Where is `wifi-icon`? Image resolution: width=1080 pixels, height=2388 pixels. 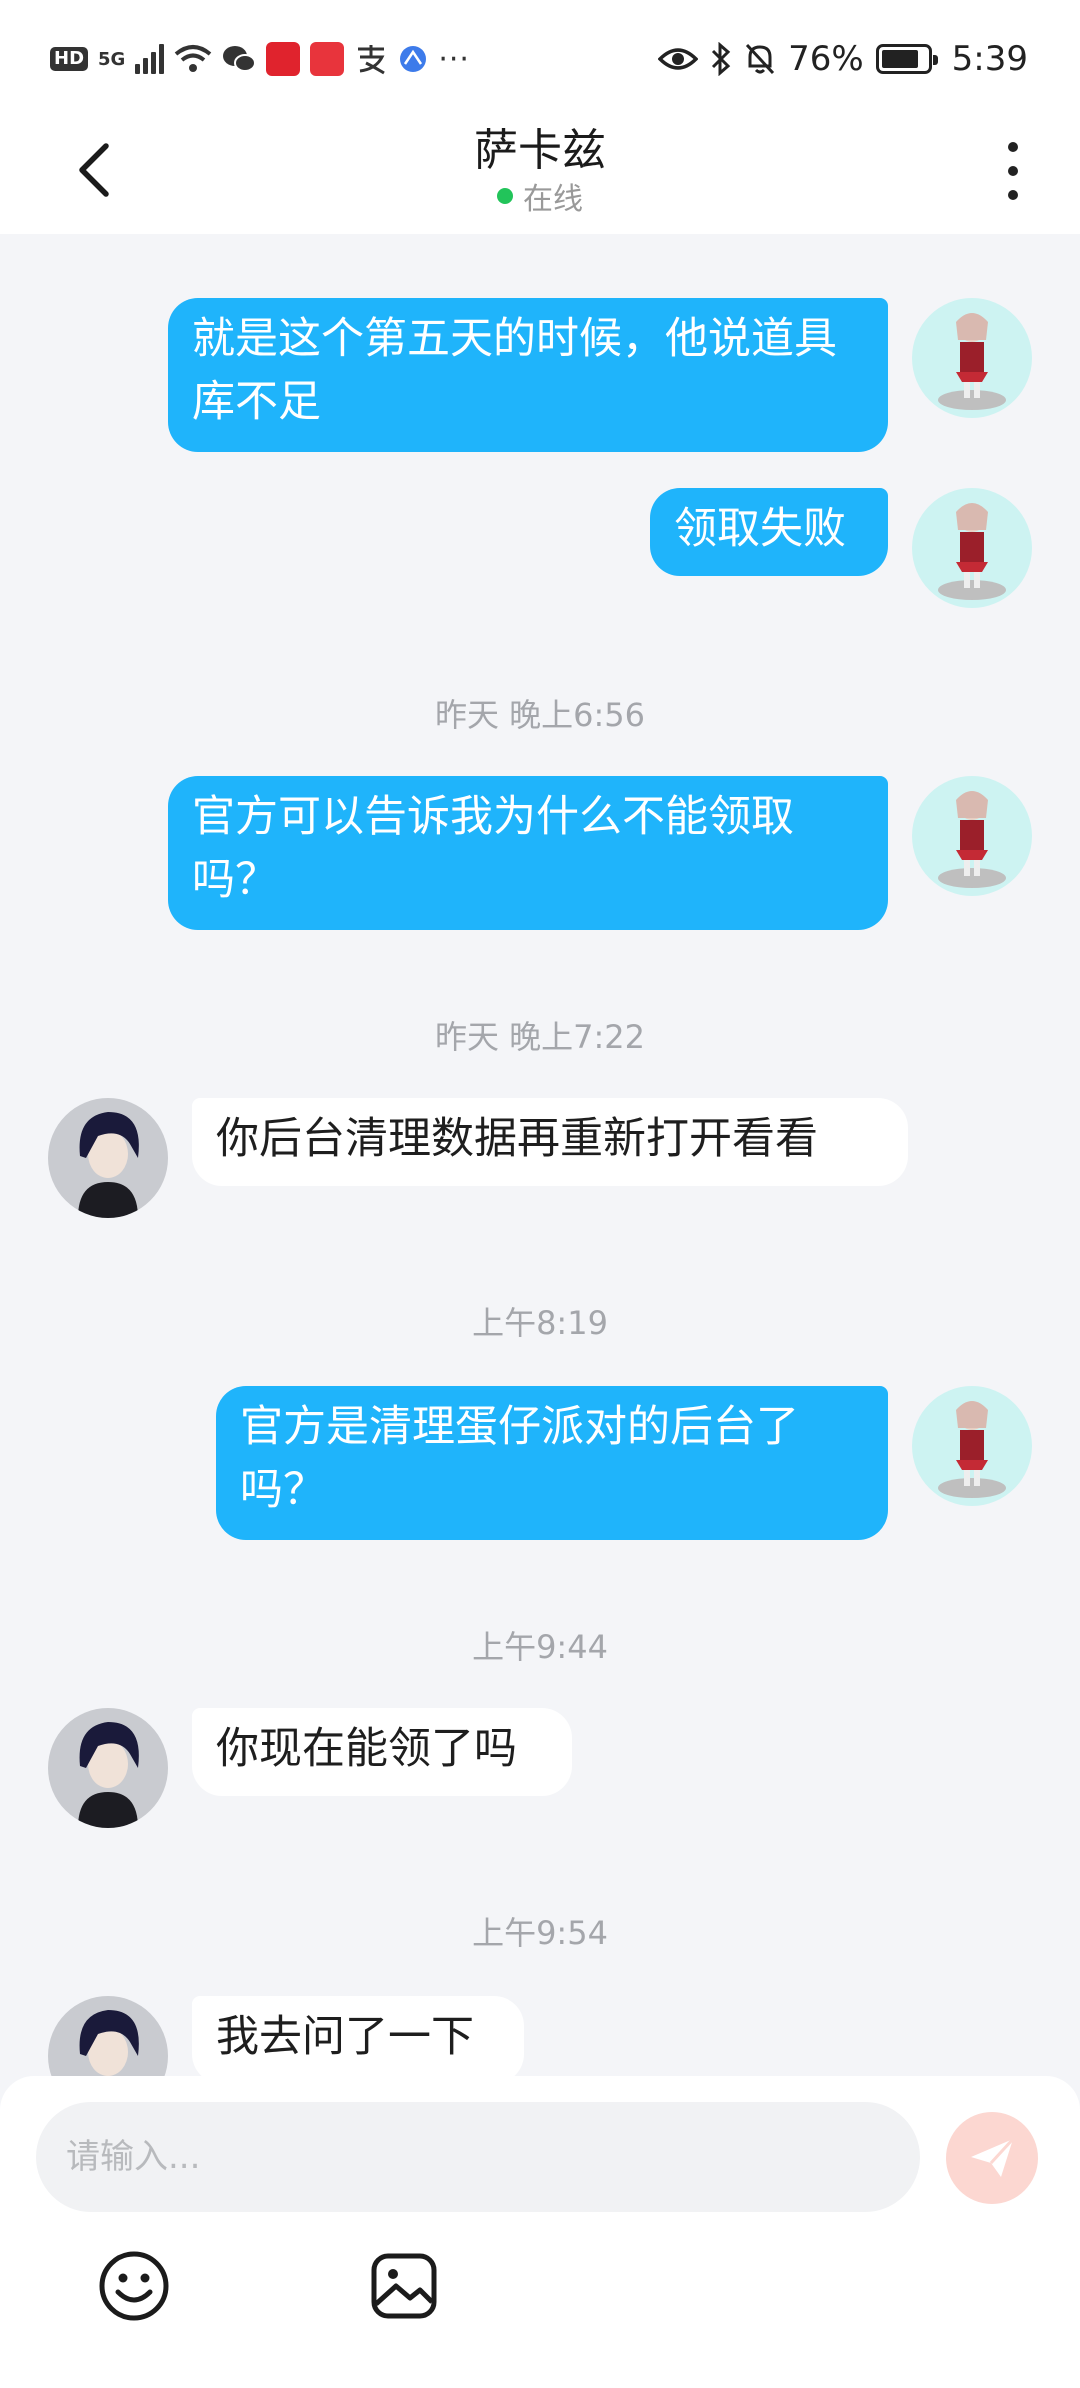
wifi-icon is located at coordinates (193, 58).